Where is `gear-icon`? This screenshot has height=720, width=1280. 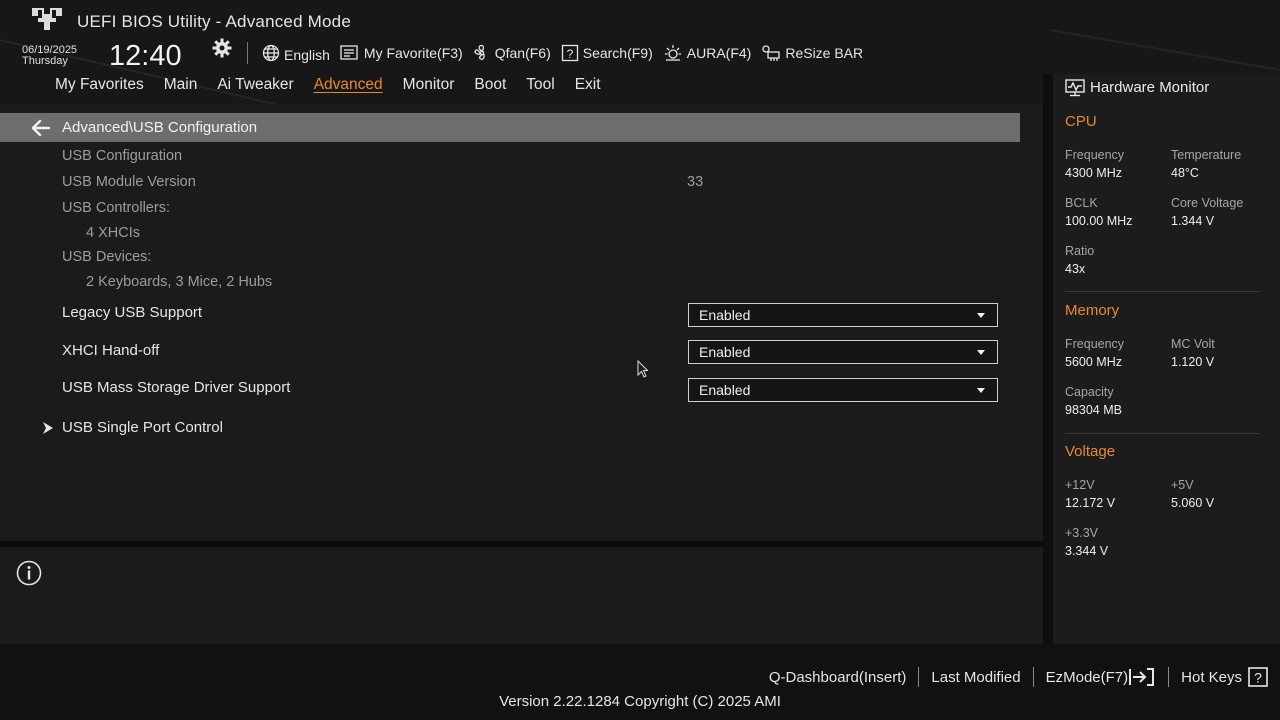
gear-icon is located at coordinates (222, 48).